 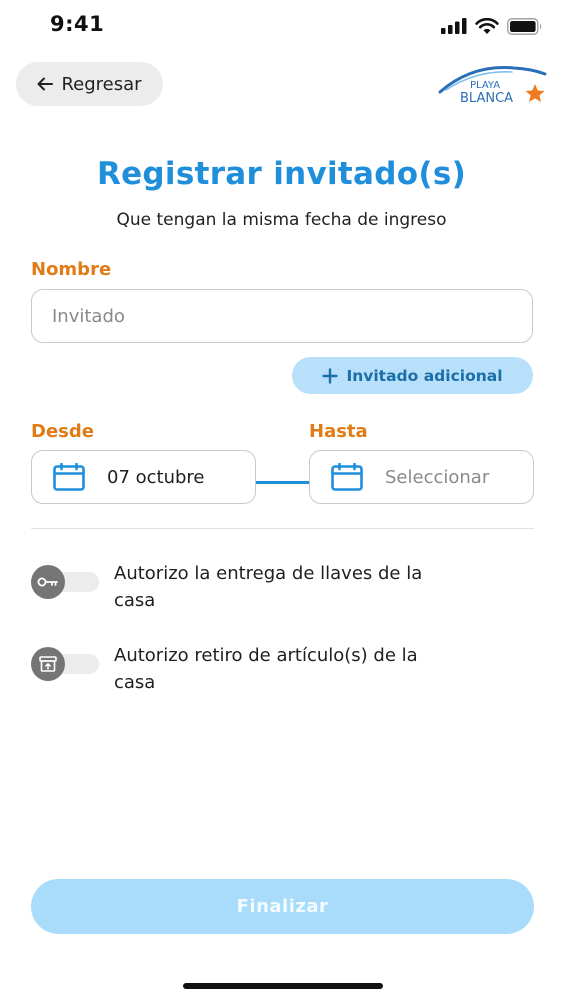 What do you see at coordinates (486, 98) in the screenshot?
I see `logo-text-line2: BLANCA` at bounding box center [486, 98].